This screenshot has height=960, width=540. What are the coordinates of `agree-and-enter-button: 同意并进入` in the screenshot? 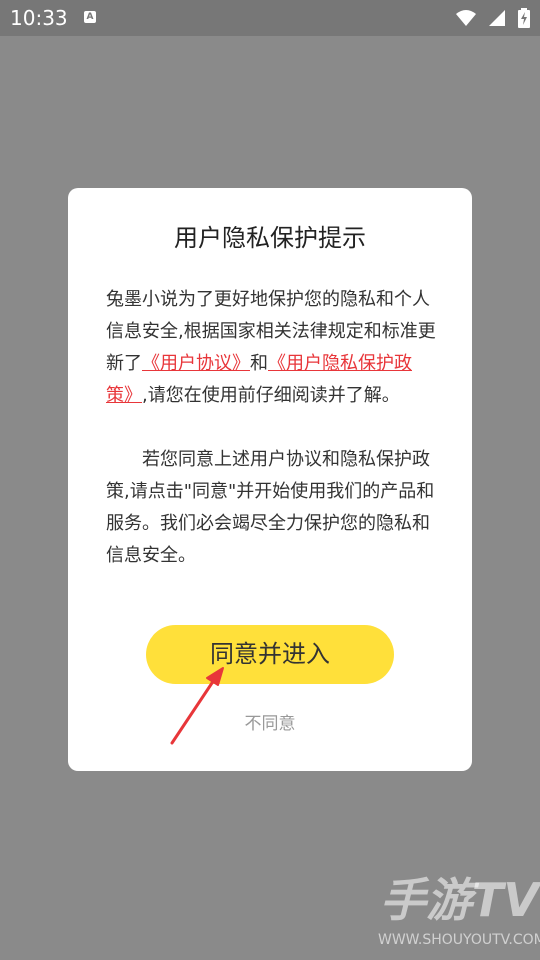 It's located at (270, 654).